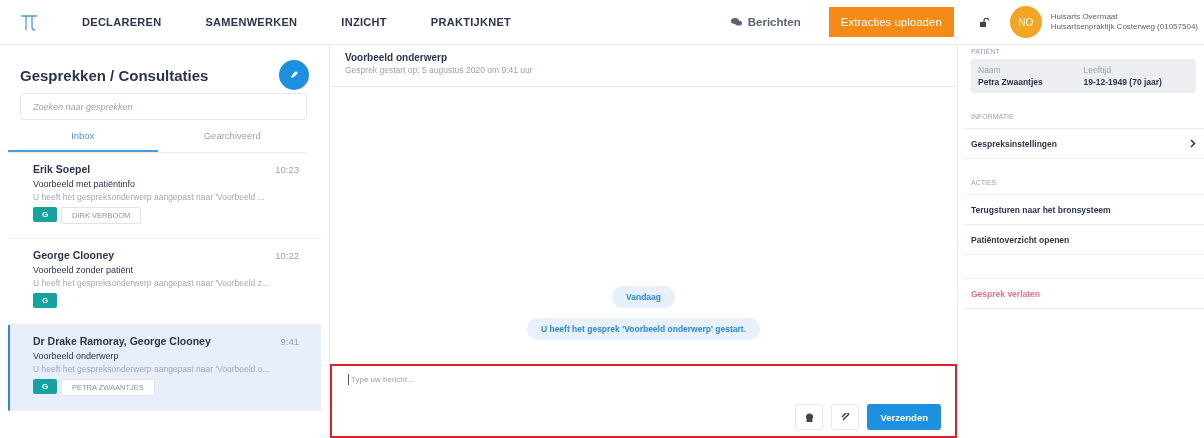 This screenshot has height=438, width=1204. Describe the element at coordinates (74, 255) in the screenshot. I see `conversation-name: George Clooney` at that location.